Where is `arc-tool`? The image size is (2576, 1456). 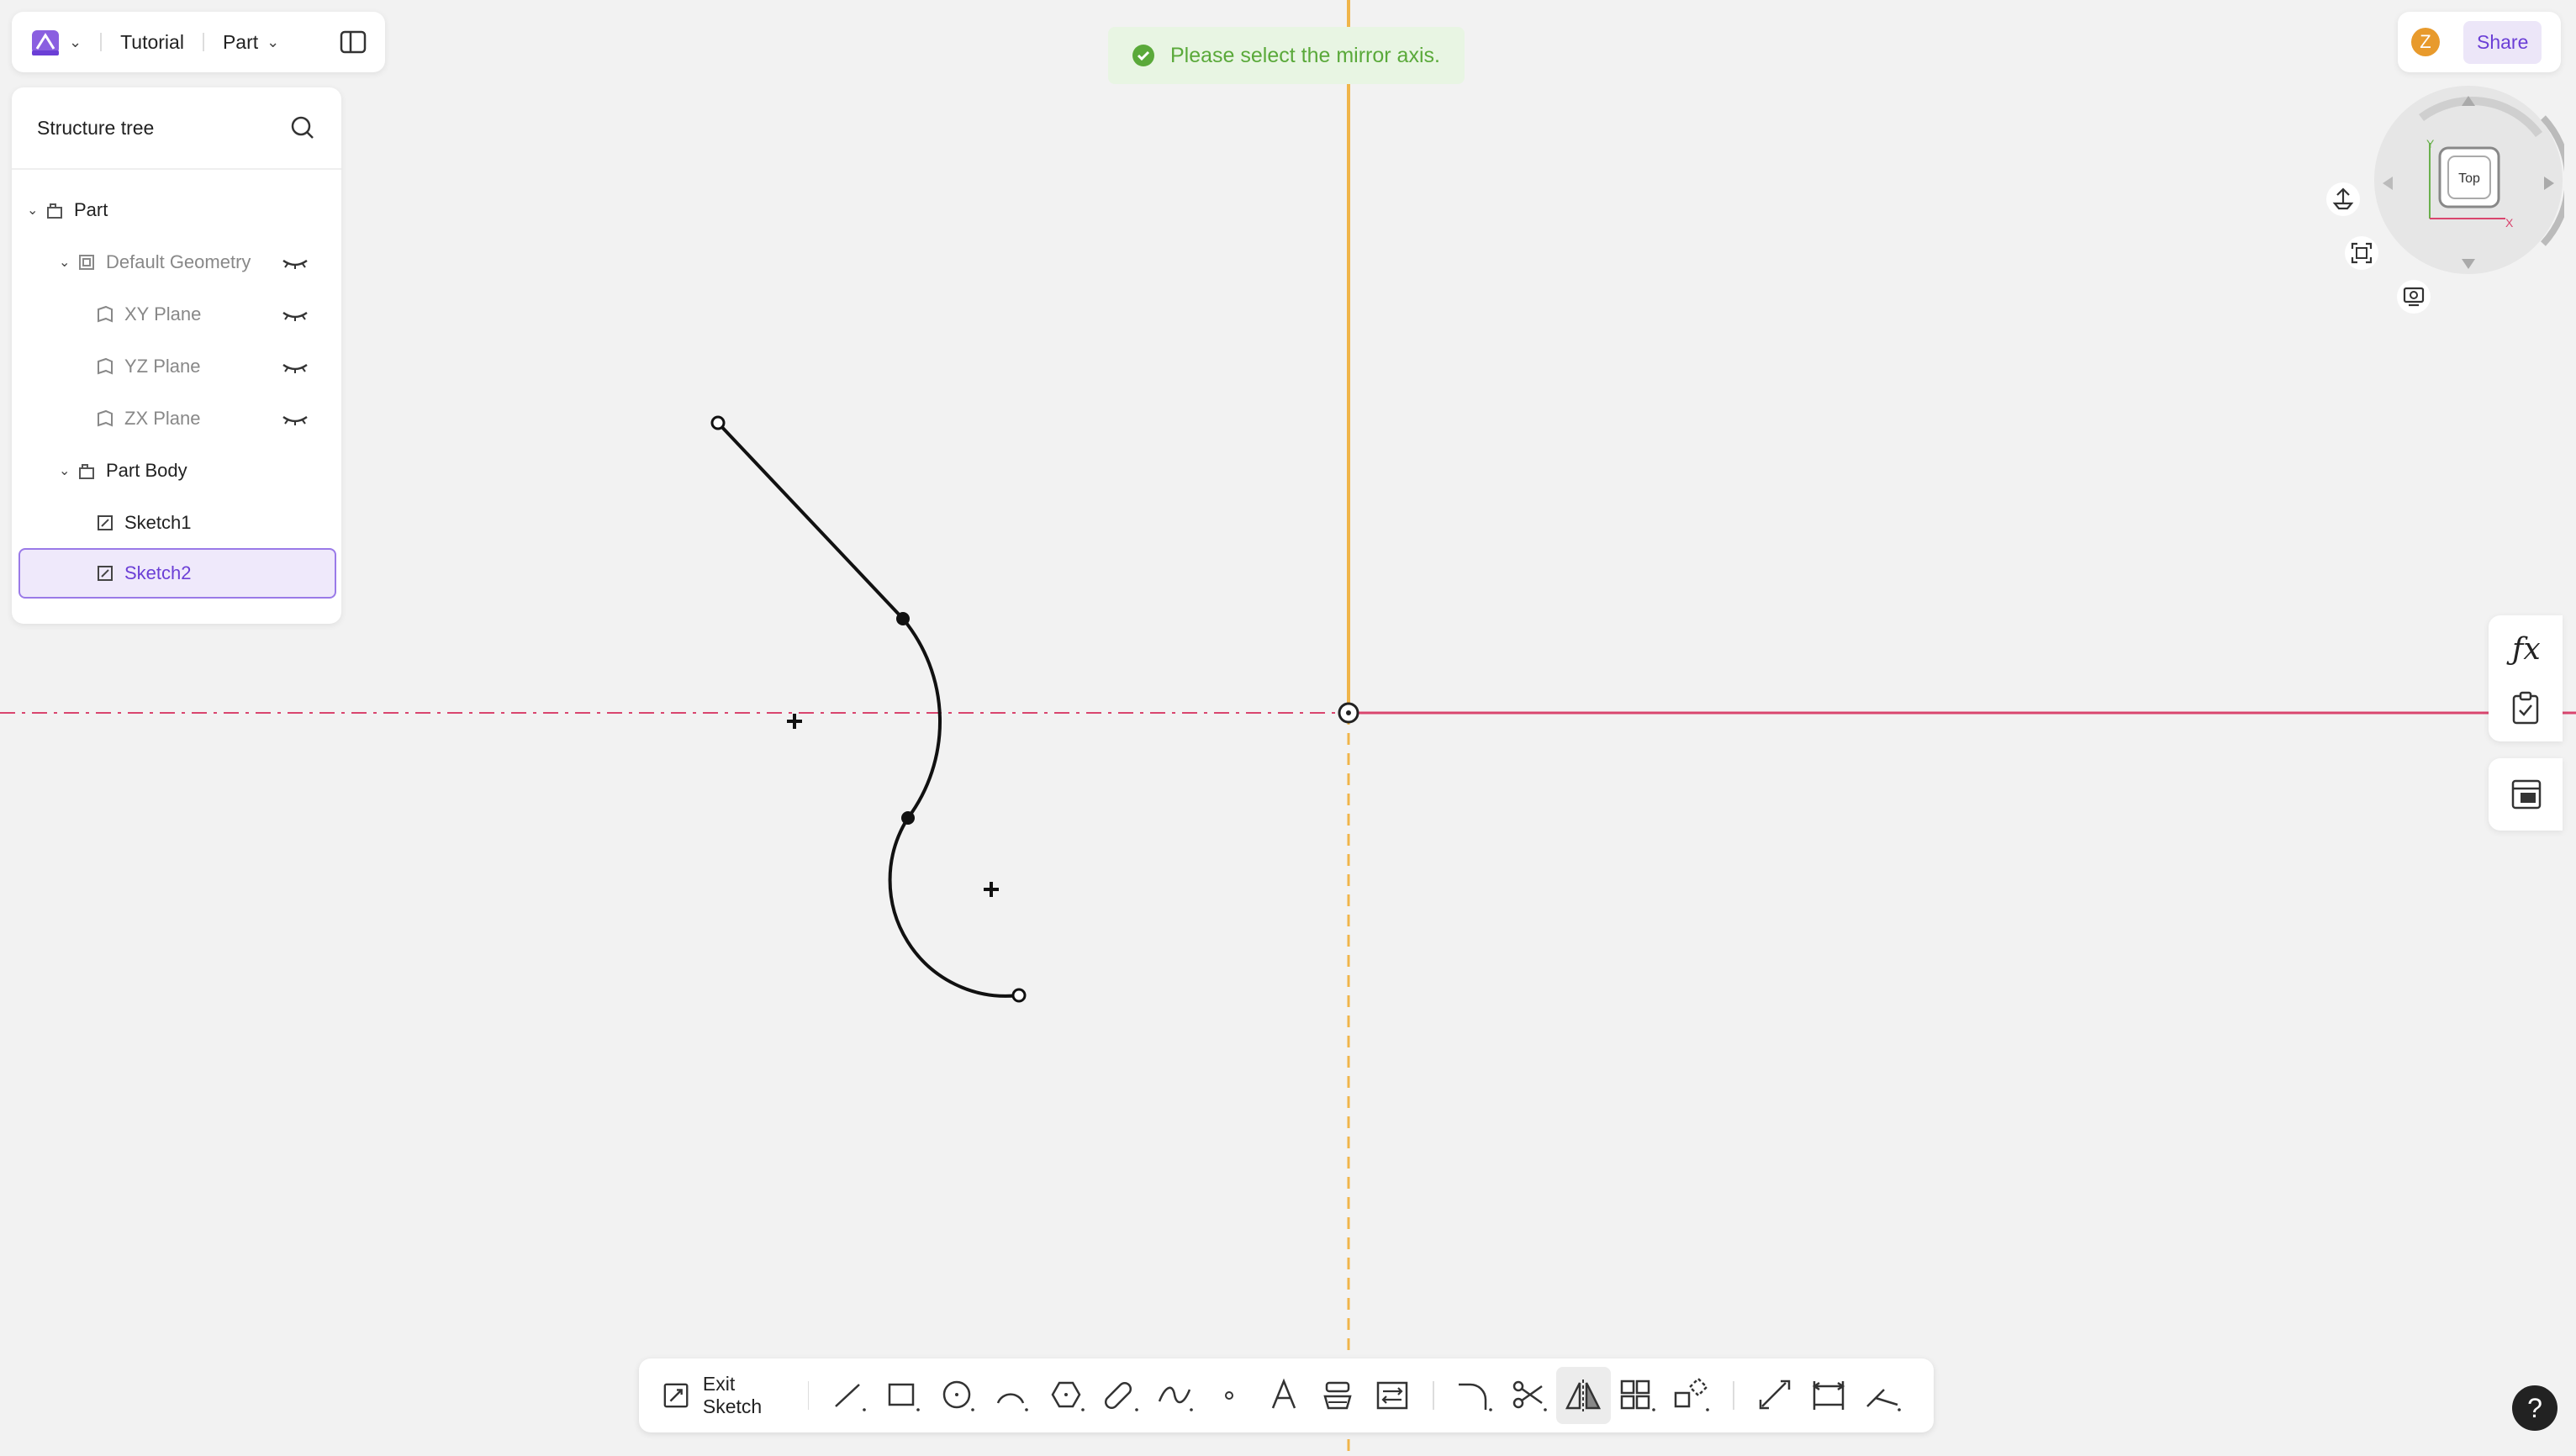
arc-tool is located at coordinates (1013, 1395).